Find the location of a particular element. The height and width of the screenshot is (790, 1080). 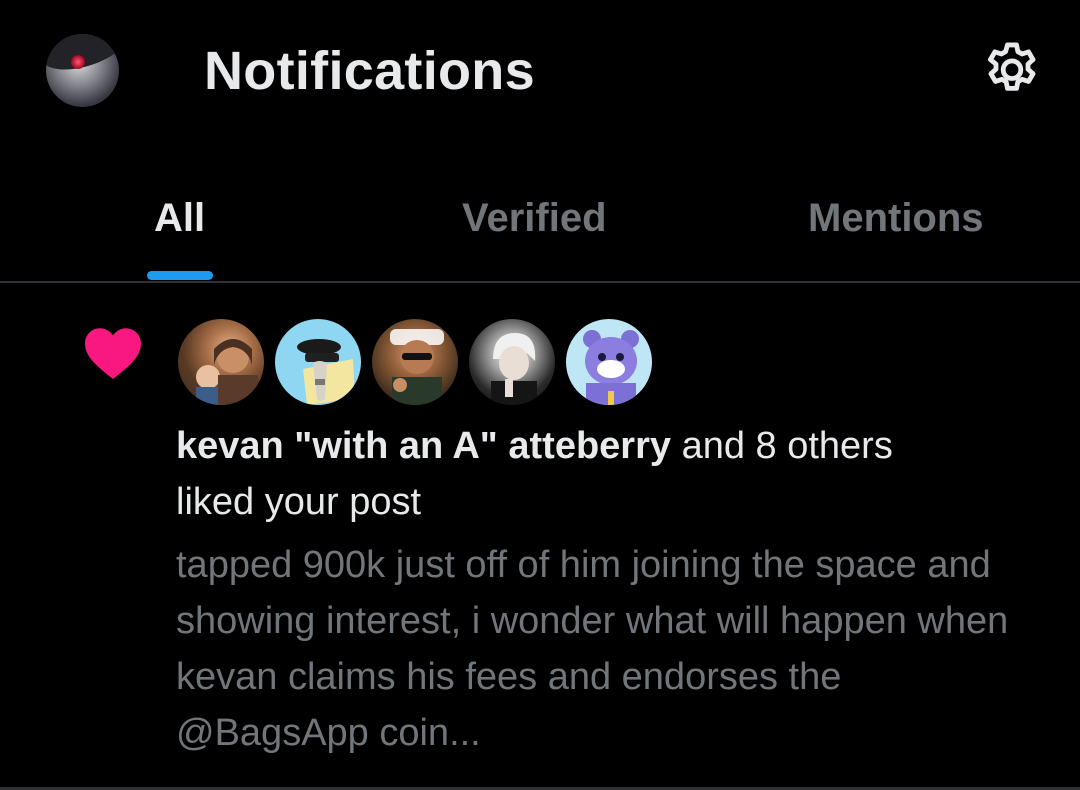

page-title: Notifications is located at coordinates (369, 71).